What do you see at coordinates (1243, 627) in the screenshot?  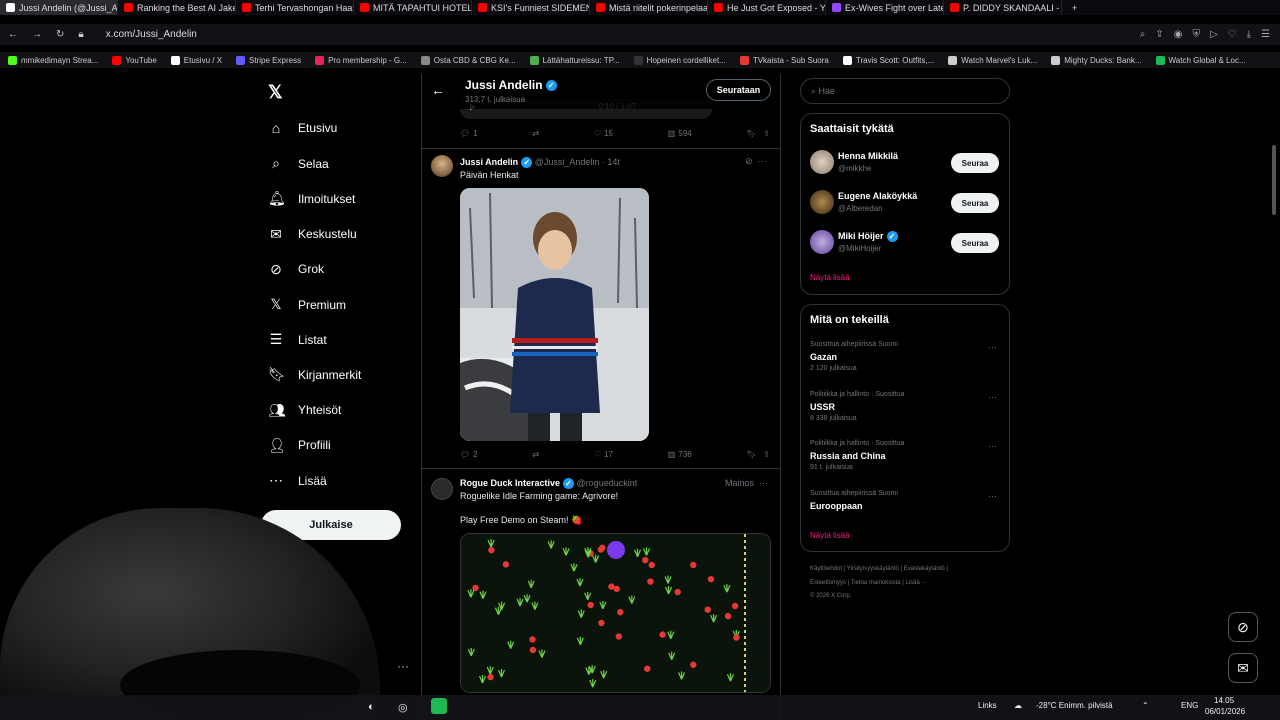 I see `grok-fab-icon: ⊘` at bounding box center [1243, 627].